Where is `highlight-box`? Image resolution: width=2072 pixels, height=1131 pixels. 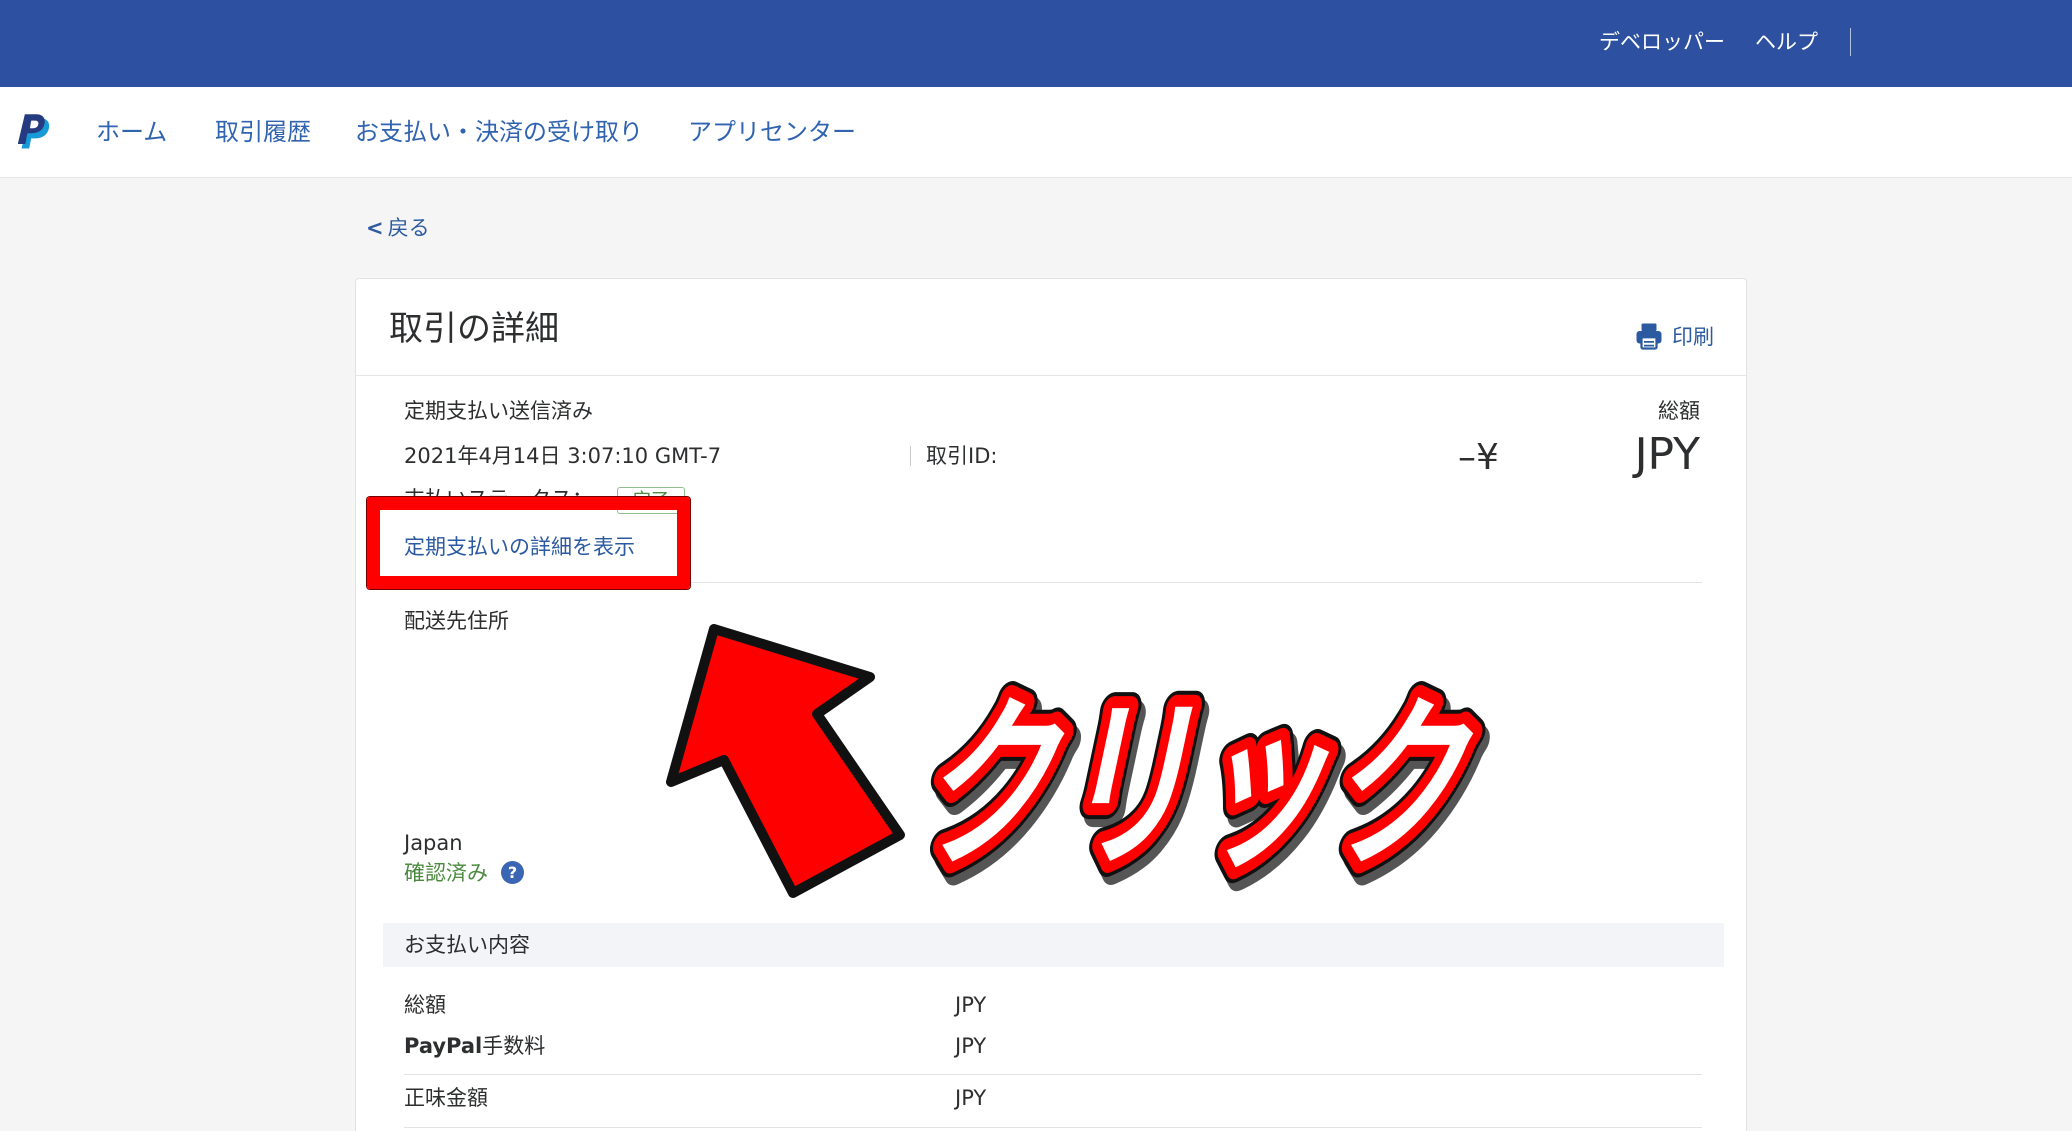 highlight-box is located at coordinates (528, 543).